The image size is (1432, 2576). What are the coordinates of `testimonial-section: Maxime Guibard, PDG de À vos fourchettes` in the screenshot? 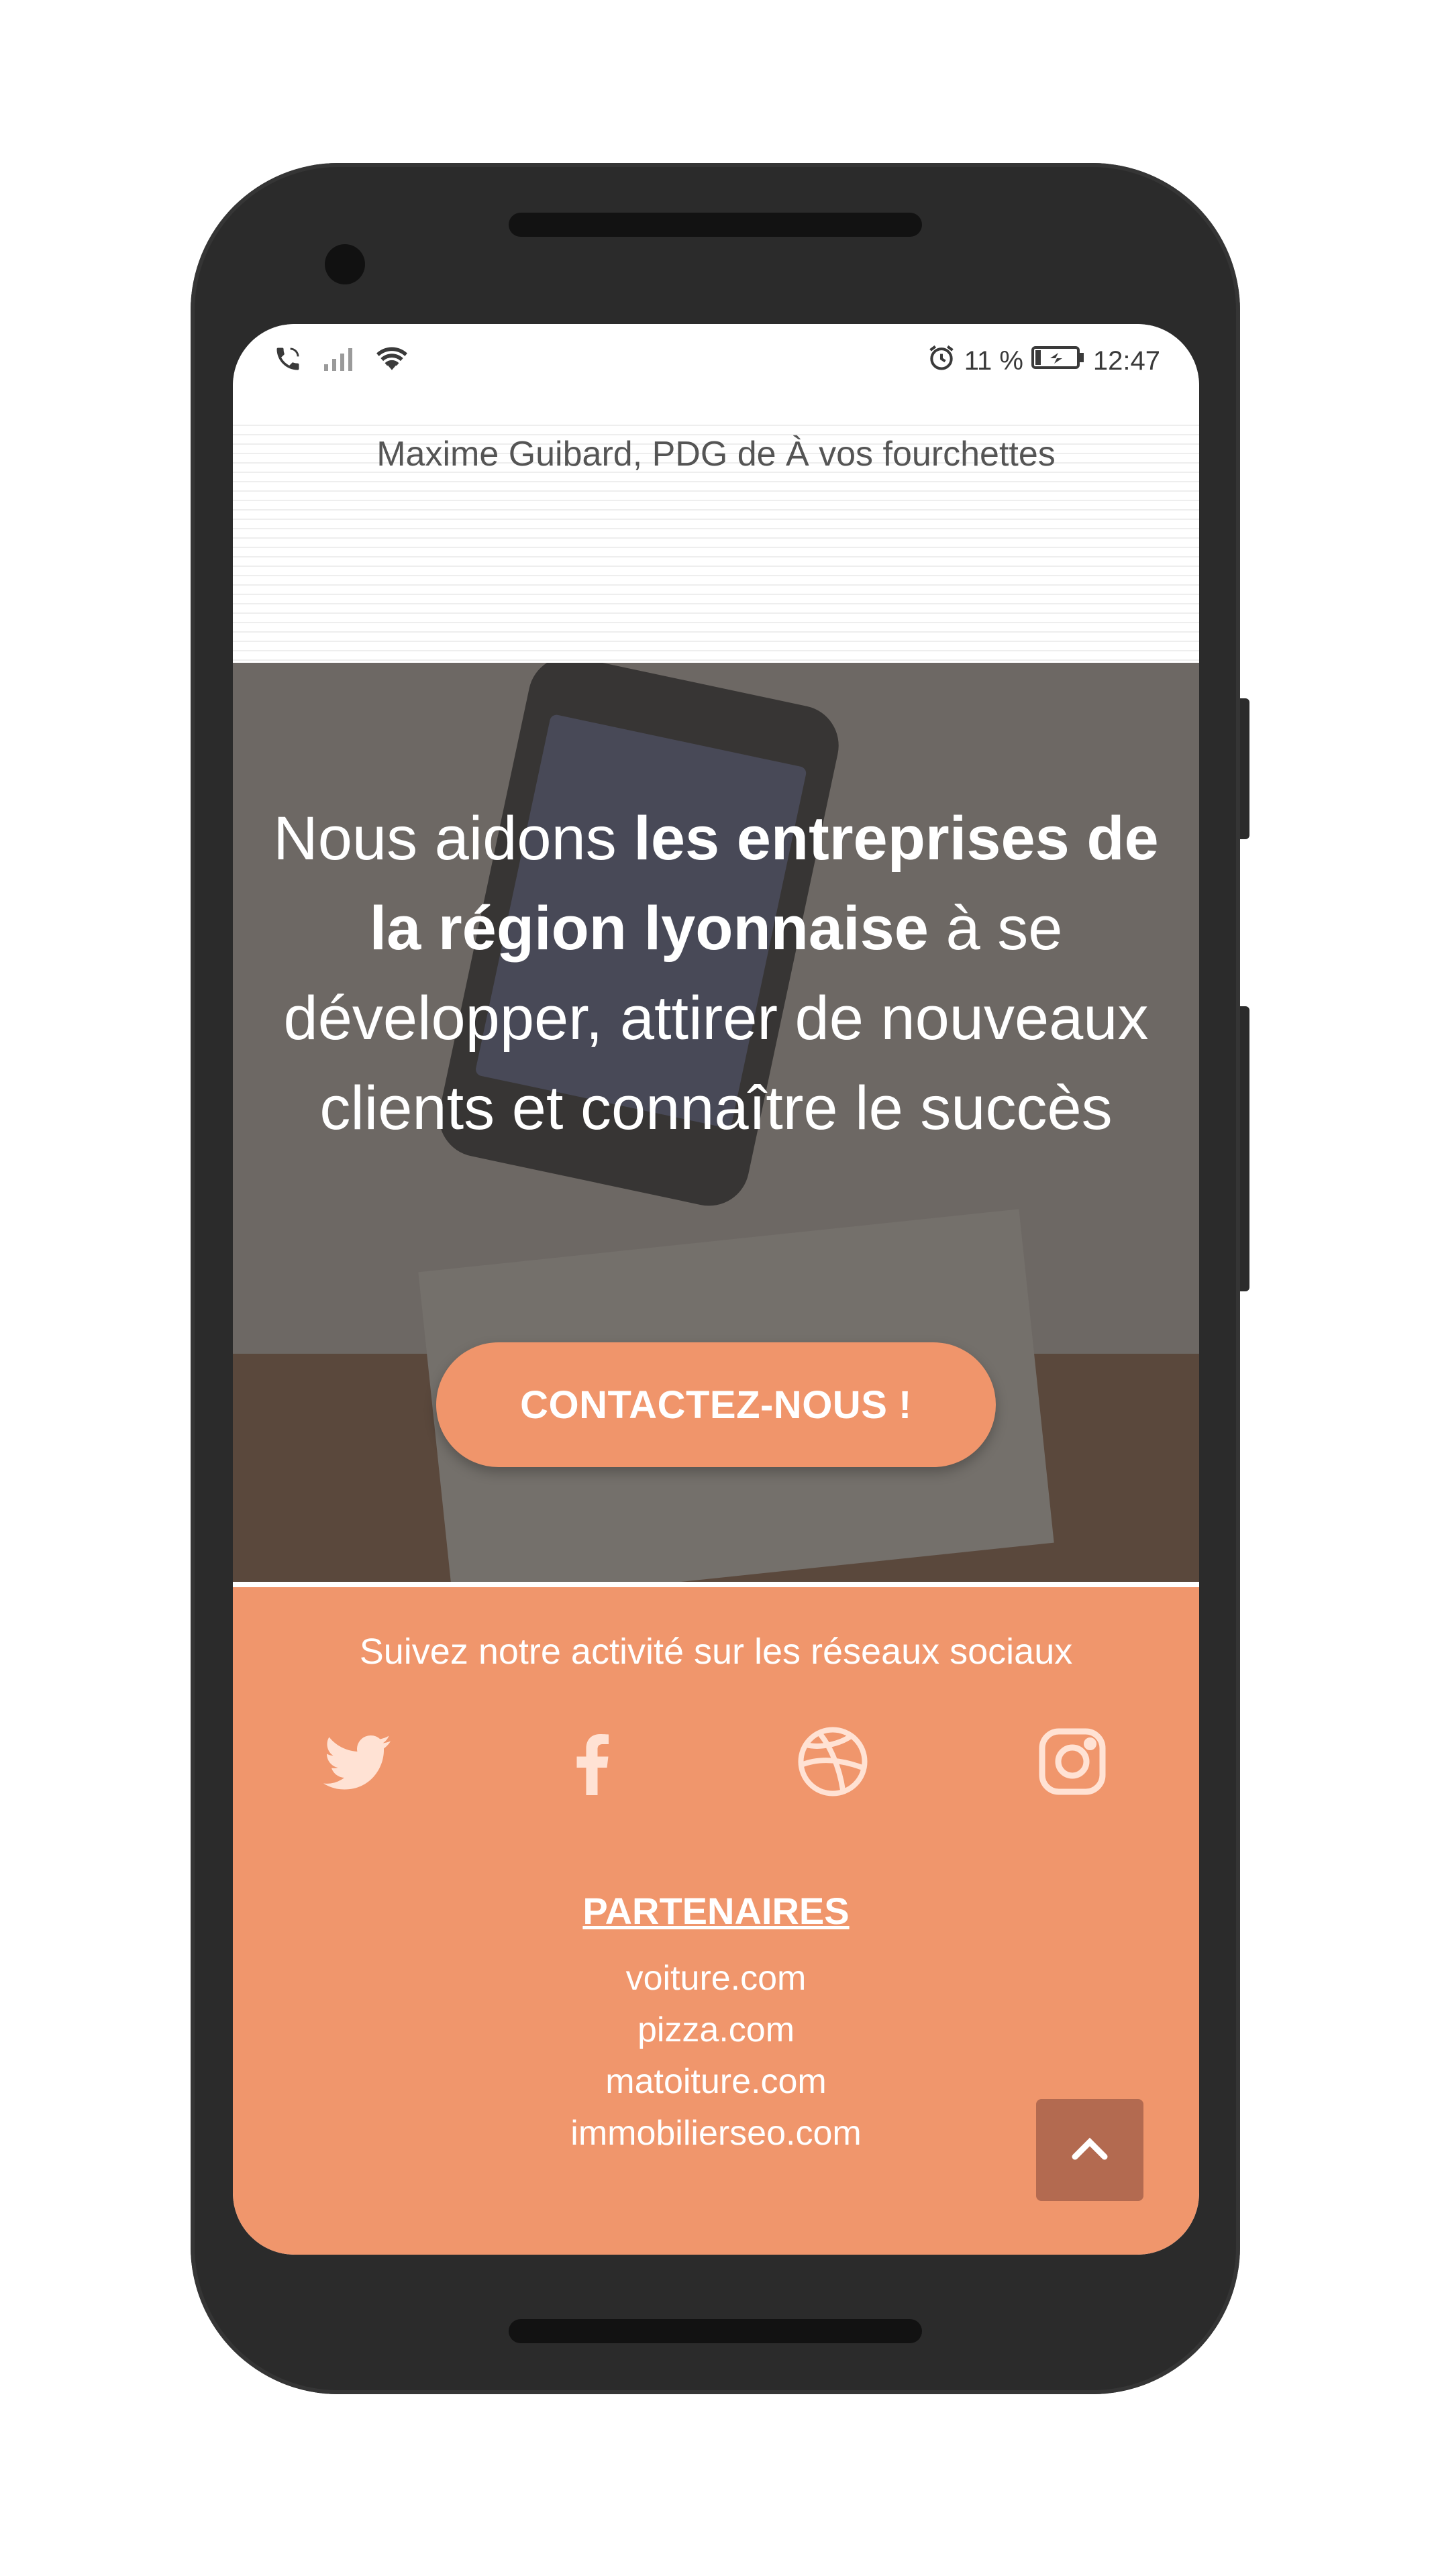 It's located at (716, 530).